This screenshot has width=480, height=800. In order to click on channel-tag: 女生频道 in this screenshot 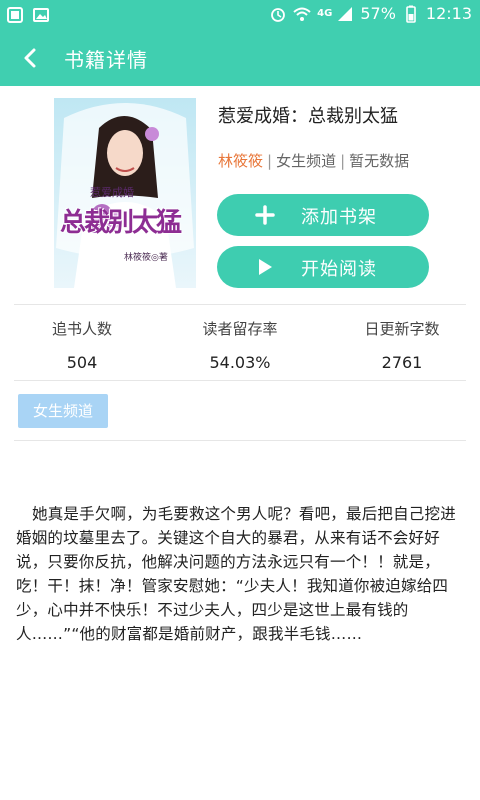, I will do `click(63, 411)`.